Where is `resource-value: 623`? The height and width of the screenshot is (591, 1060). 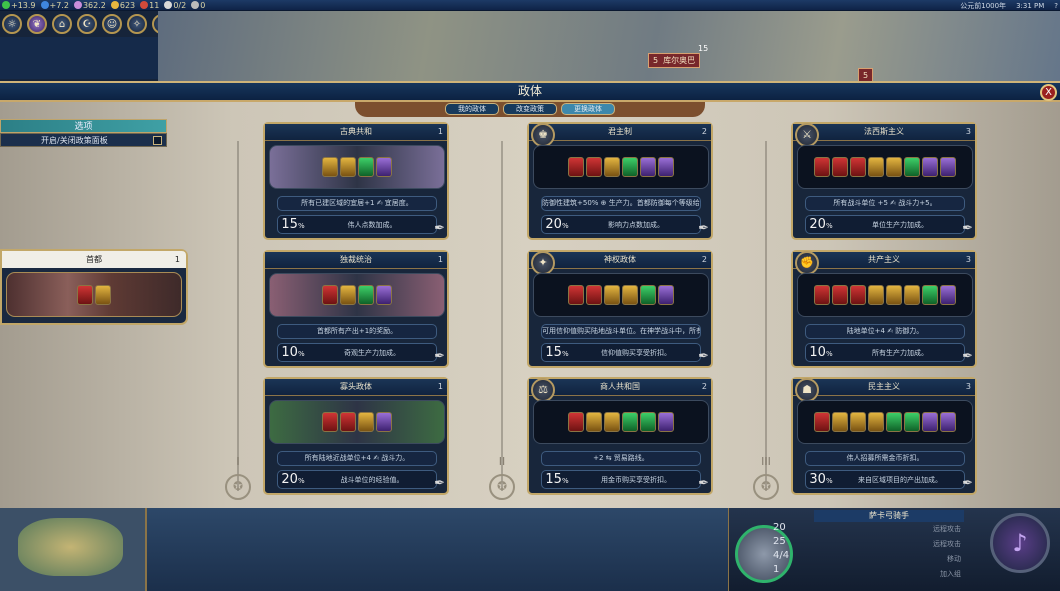
resource-value: 623 is located at coordinates (127, 5).